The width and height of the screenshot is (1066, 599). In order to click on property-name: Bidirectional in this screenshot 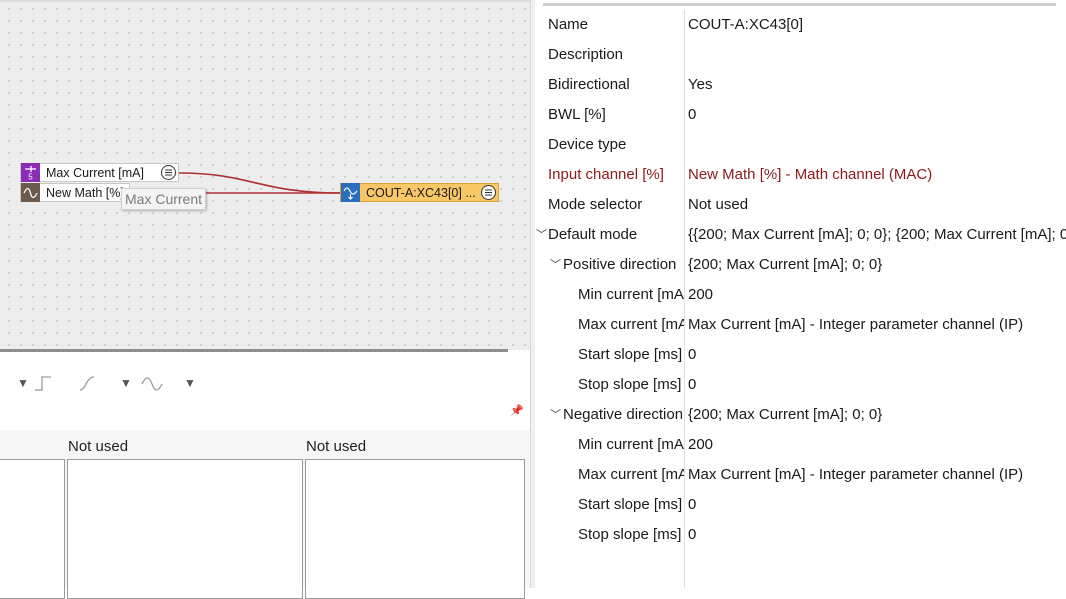, I will do `click(589, 84)`.